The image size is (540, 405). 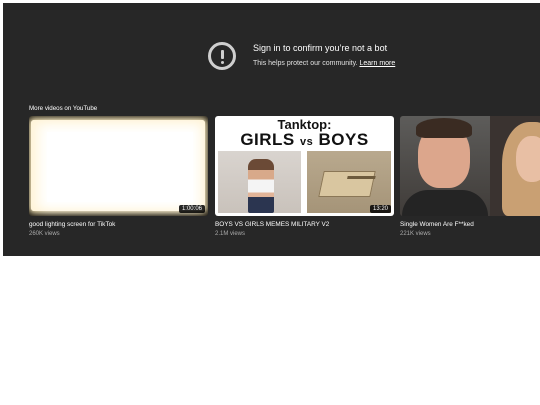 I want to click on thumbnail-photo-girl, so click(x=259, y=182).